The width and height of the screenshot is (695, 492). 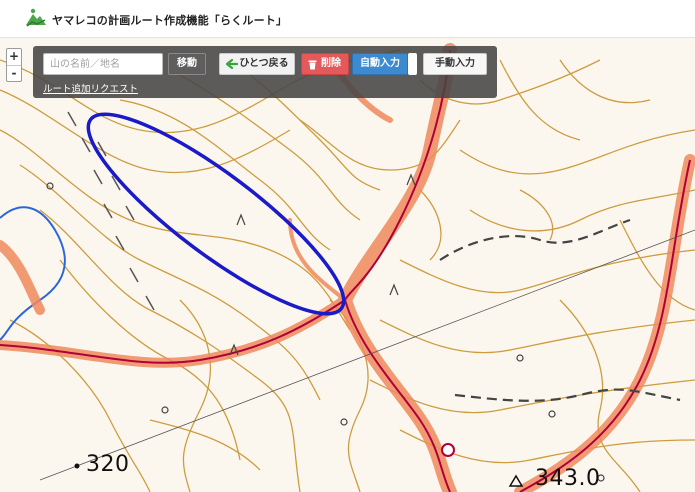 What do you see at coordinates (448, 450) in the screenshot?
I see `route-waypoint-marker` at bounding box center [448, 450].